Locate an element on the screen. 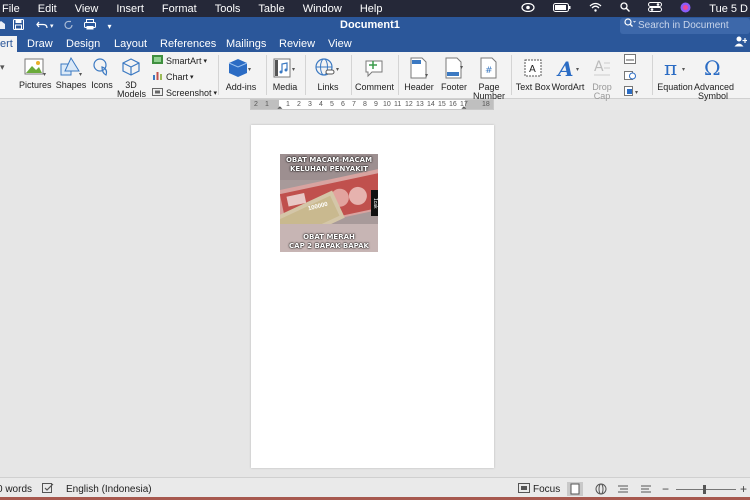  screenshot-button: Screenshot ▾ is located at coordinates (184, 92).